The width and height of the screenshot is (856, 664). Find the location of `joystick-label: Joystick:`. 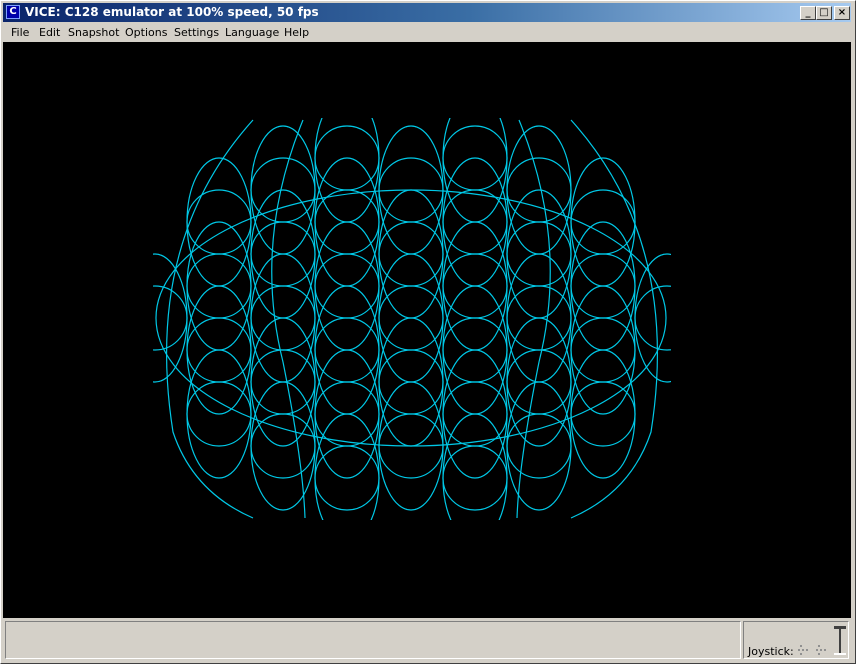

joystick-label: Joystick: is located at coordinates (771, 651).